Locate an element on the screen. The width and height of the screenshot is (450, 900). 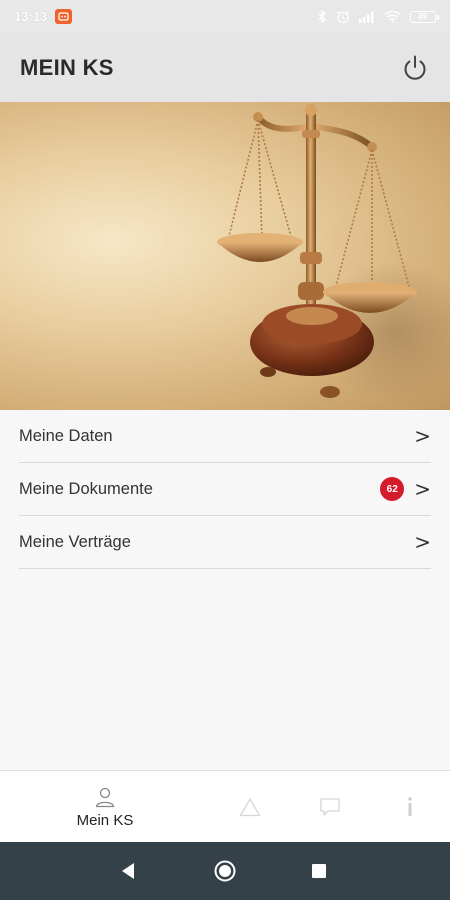
tab-info is located at coordinates (410, 807).